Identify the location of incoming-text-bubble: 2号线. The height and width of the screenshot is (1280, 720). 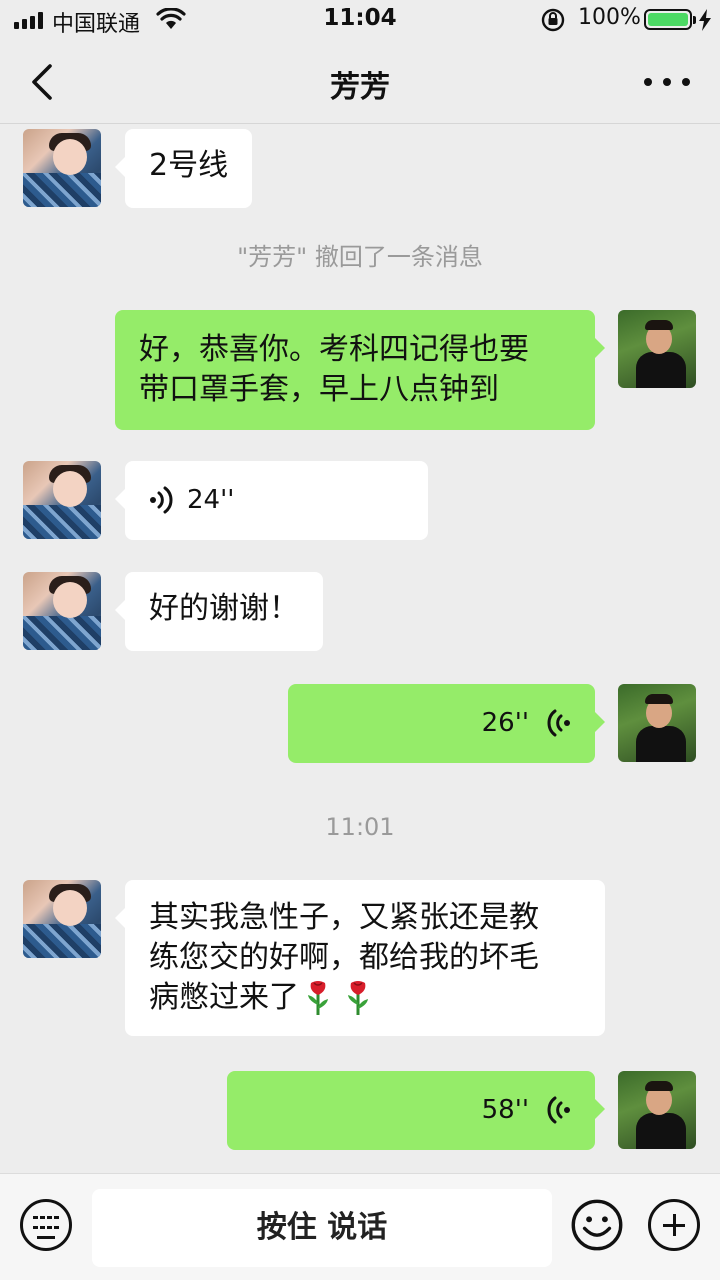
(183, 168).